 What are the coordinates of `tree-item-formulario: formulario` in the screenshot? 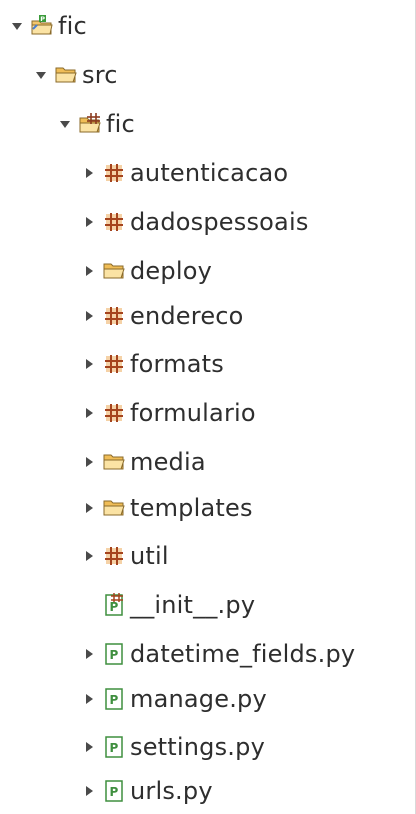 It's located at (169, 413).